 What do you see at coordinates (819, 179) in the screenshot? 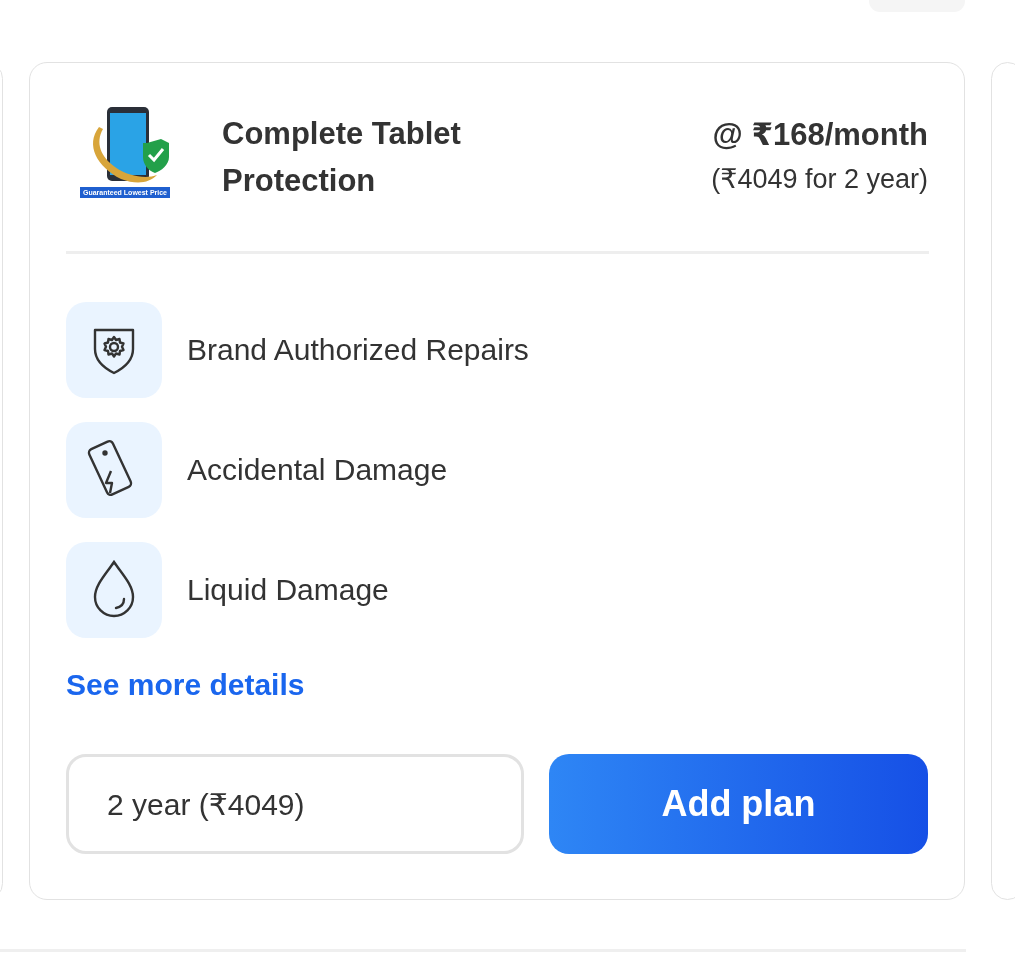
I see `total-price: (₹4049 for 2 year)` at bounding box center [819, 179].